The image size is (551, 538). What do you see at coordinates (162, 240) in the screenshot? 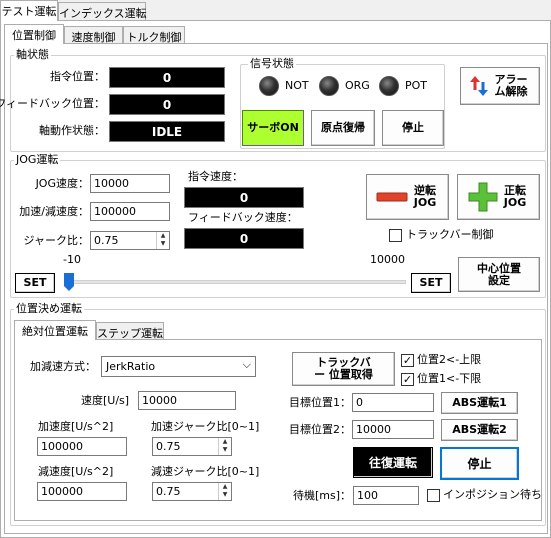
I see `jog-jerk-spin-arrows: ▲ ▼` at bounding box center [162, 240].